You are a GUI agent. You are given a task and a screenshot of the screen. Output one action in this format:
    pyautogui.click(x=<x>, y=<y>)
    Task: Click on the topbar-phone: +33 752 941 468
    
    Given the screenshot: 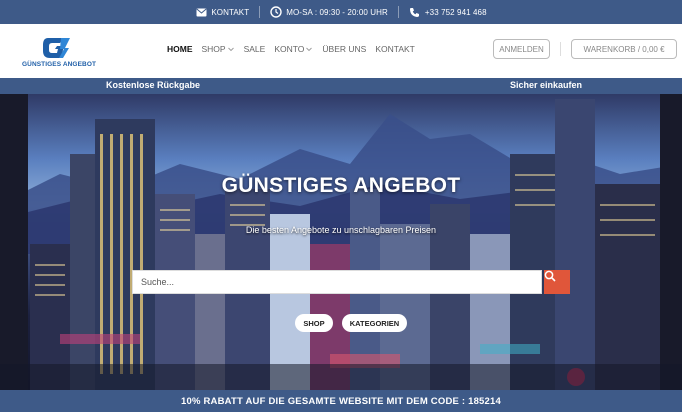 What is the action you would take?
    pyautogui.click(x=448, y=12)
    